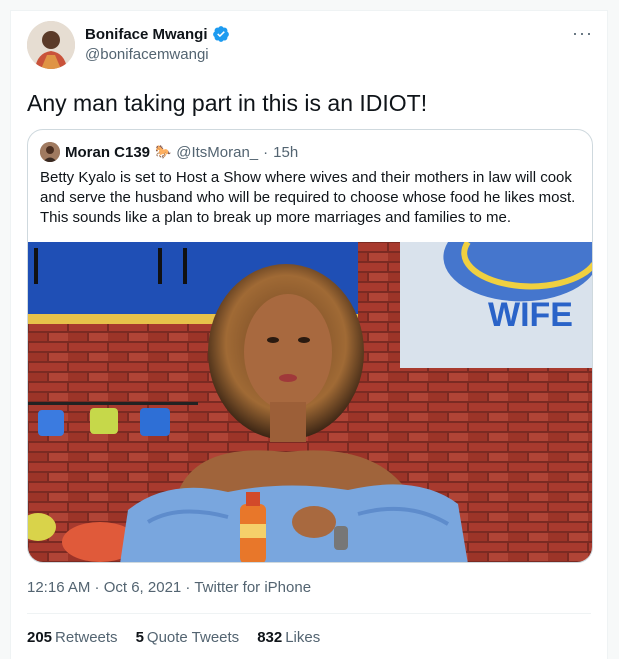  I want to click on quoted-avatar-image, so click(50, 152).